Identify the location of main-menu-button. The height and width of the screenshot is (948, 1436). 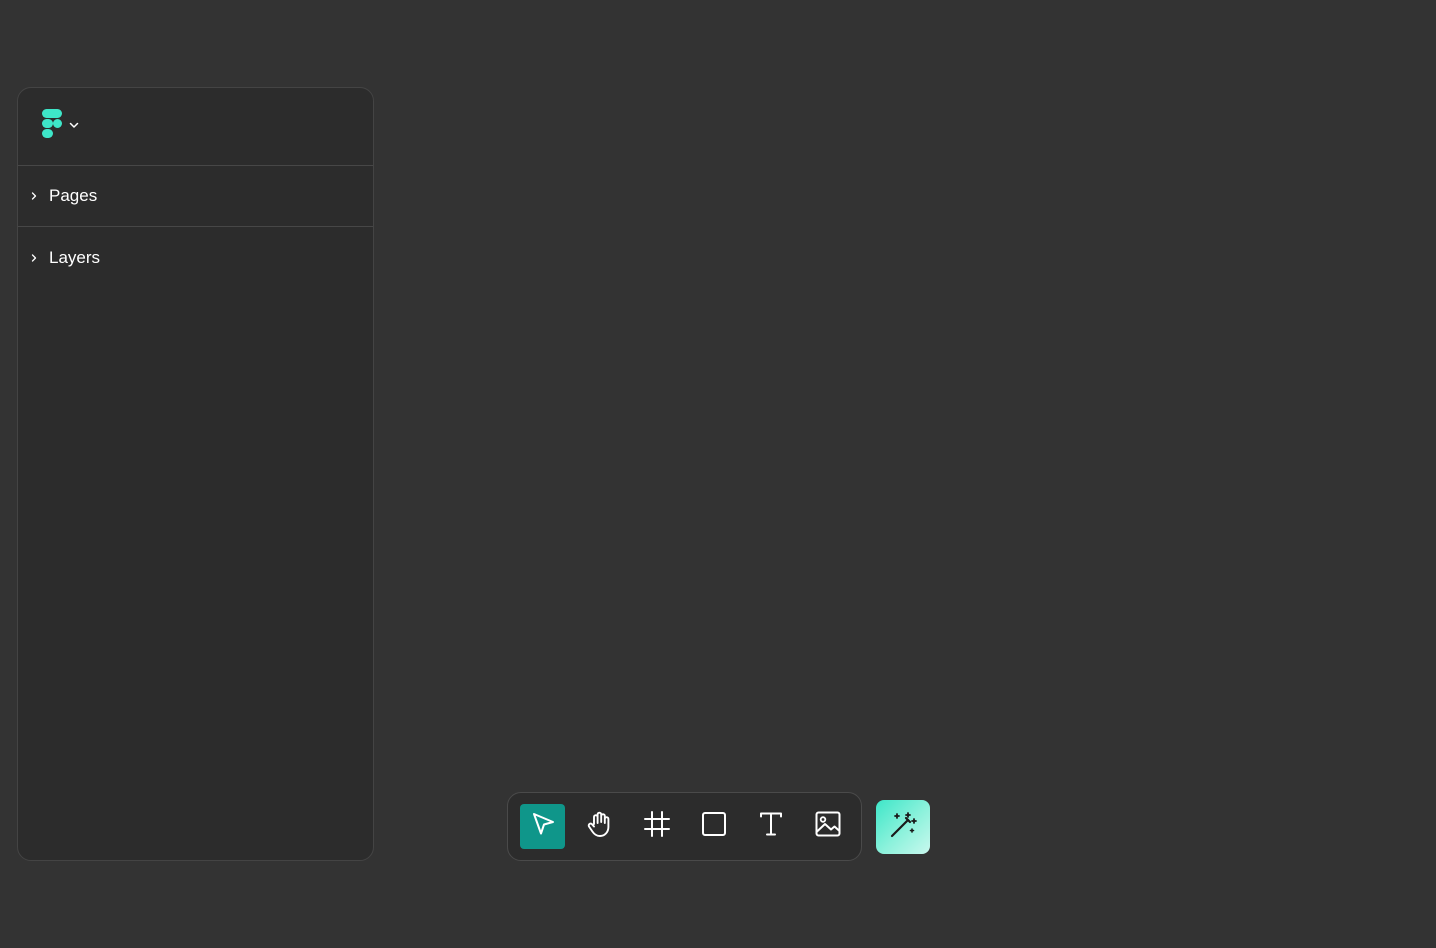
(60, 126).